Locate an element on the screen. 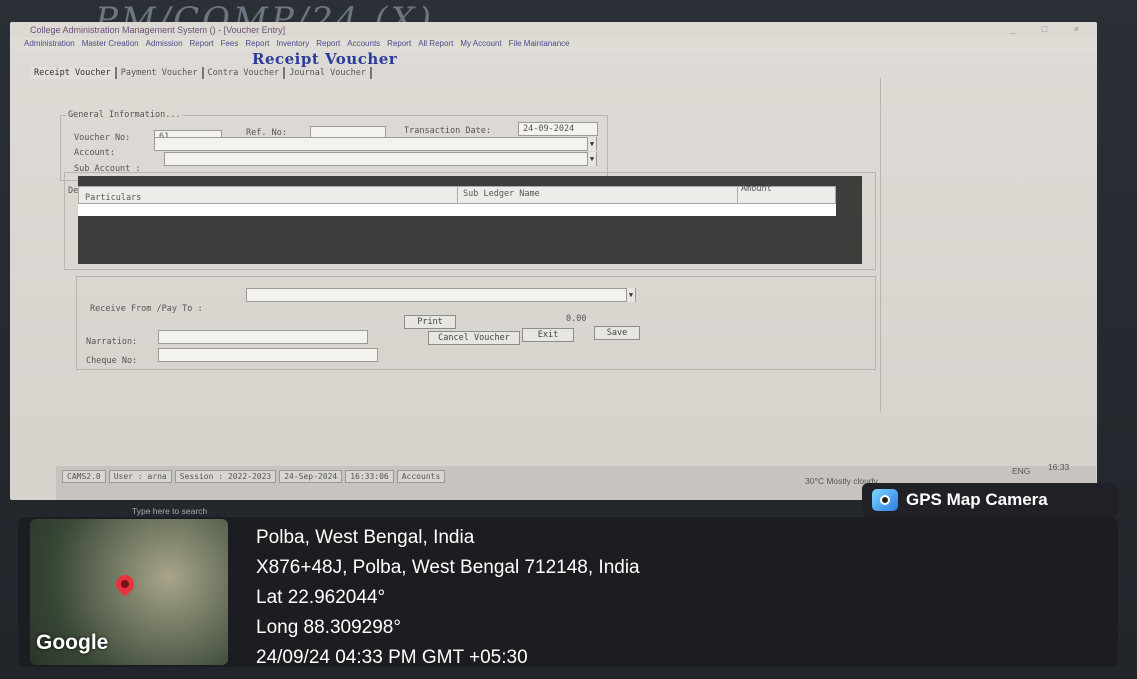  language-indicator: ENG is located at coordinates (1021, 471).